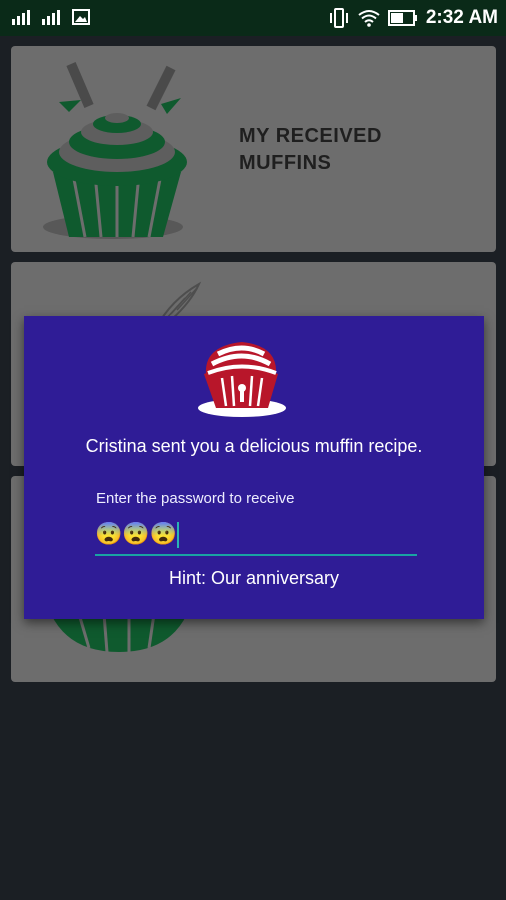 The image size is (506, 900). What do you see at coordinates (254, 578) in the screenshot?
I see `password-hint: Hint: Our anniversary` at bounding box center [254, 578].